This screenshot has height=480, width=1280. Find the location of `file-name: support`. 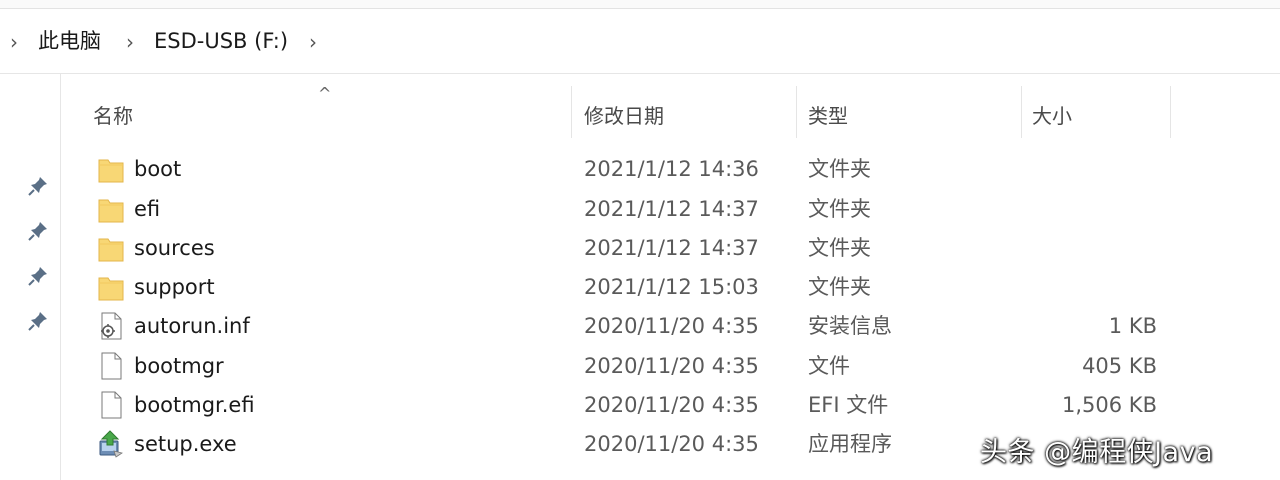

file-name: support is located at coordinates (174, 287).